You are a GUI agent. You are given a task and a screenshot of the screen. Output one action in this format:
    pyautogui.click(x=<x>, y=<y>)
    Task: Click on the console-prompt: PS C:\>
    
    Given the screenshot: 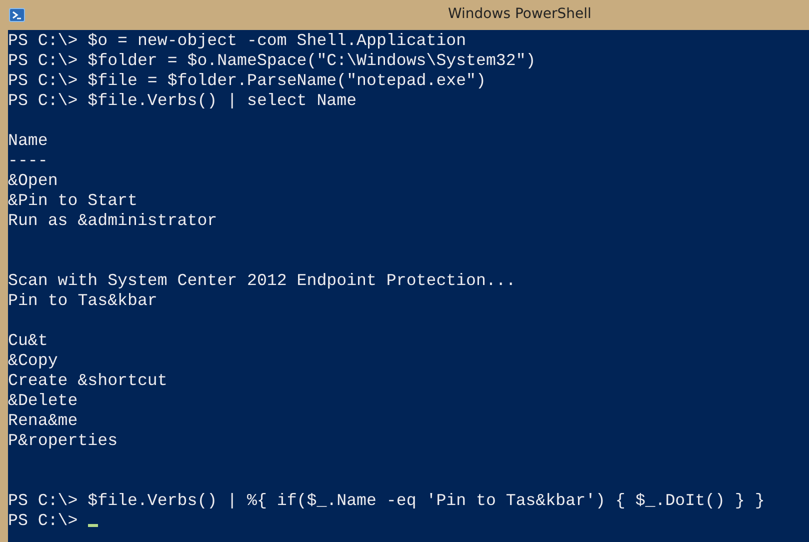 What is the action you would take?
    pyautogui.click(x=43, y=520)
    